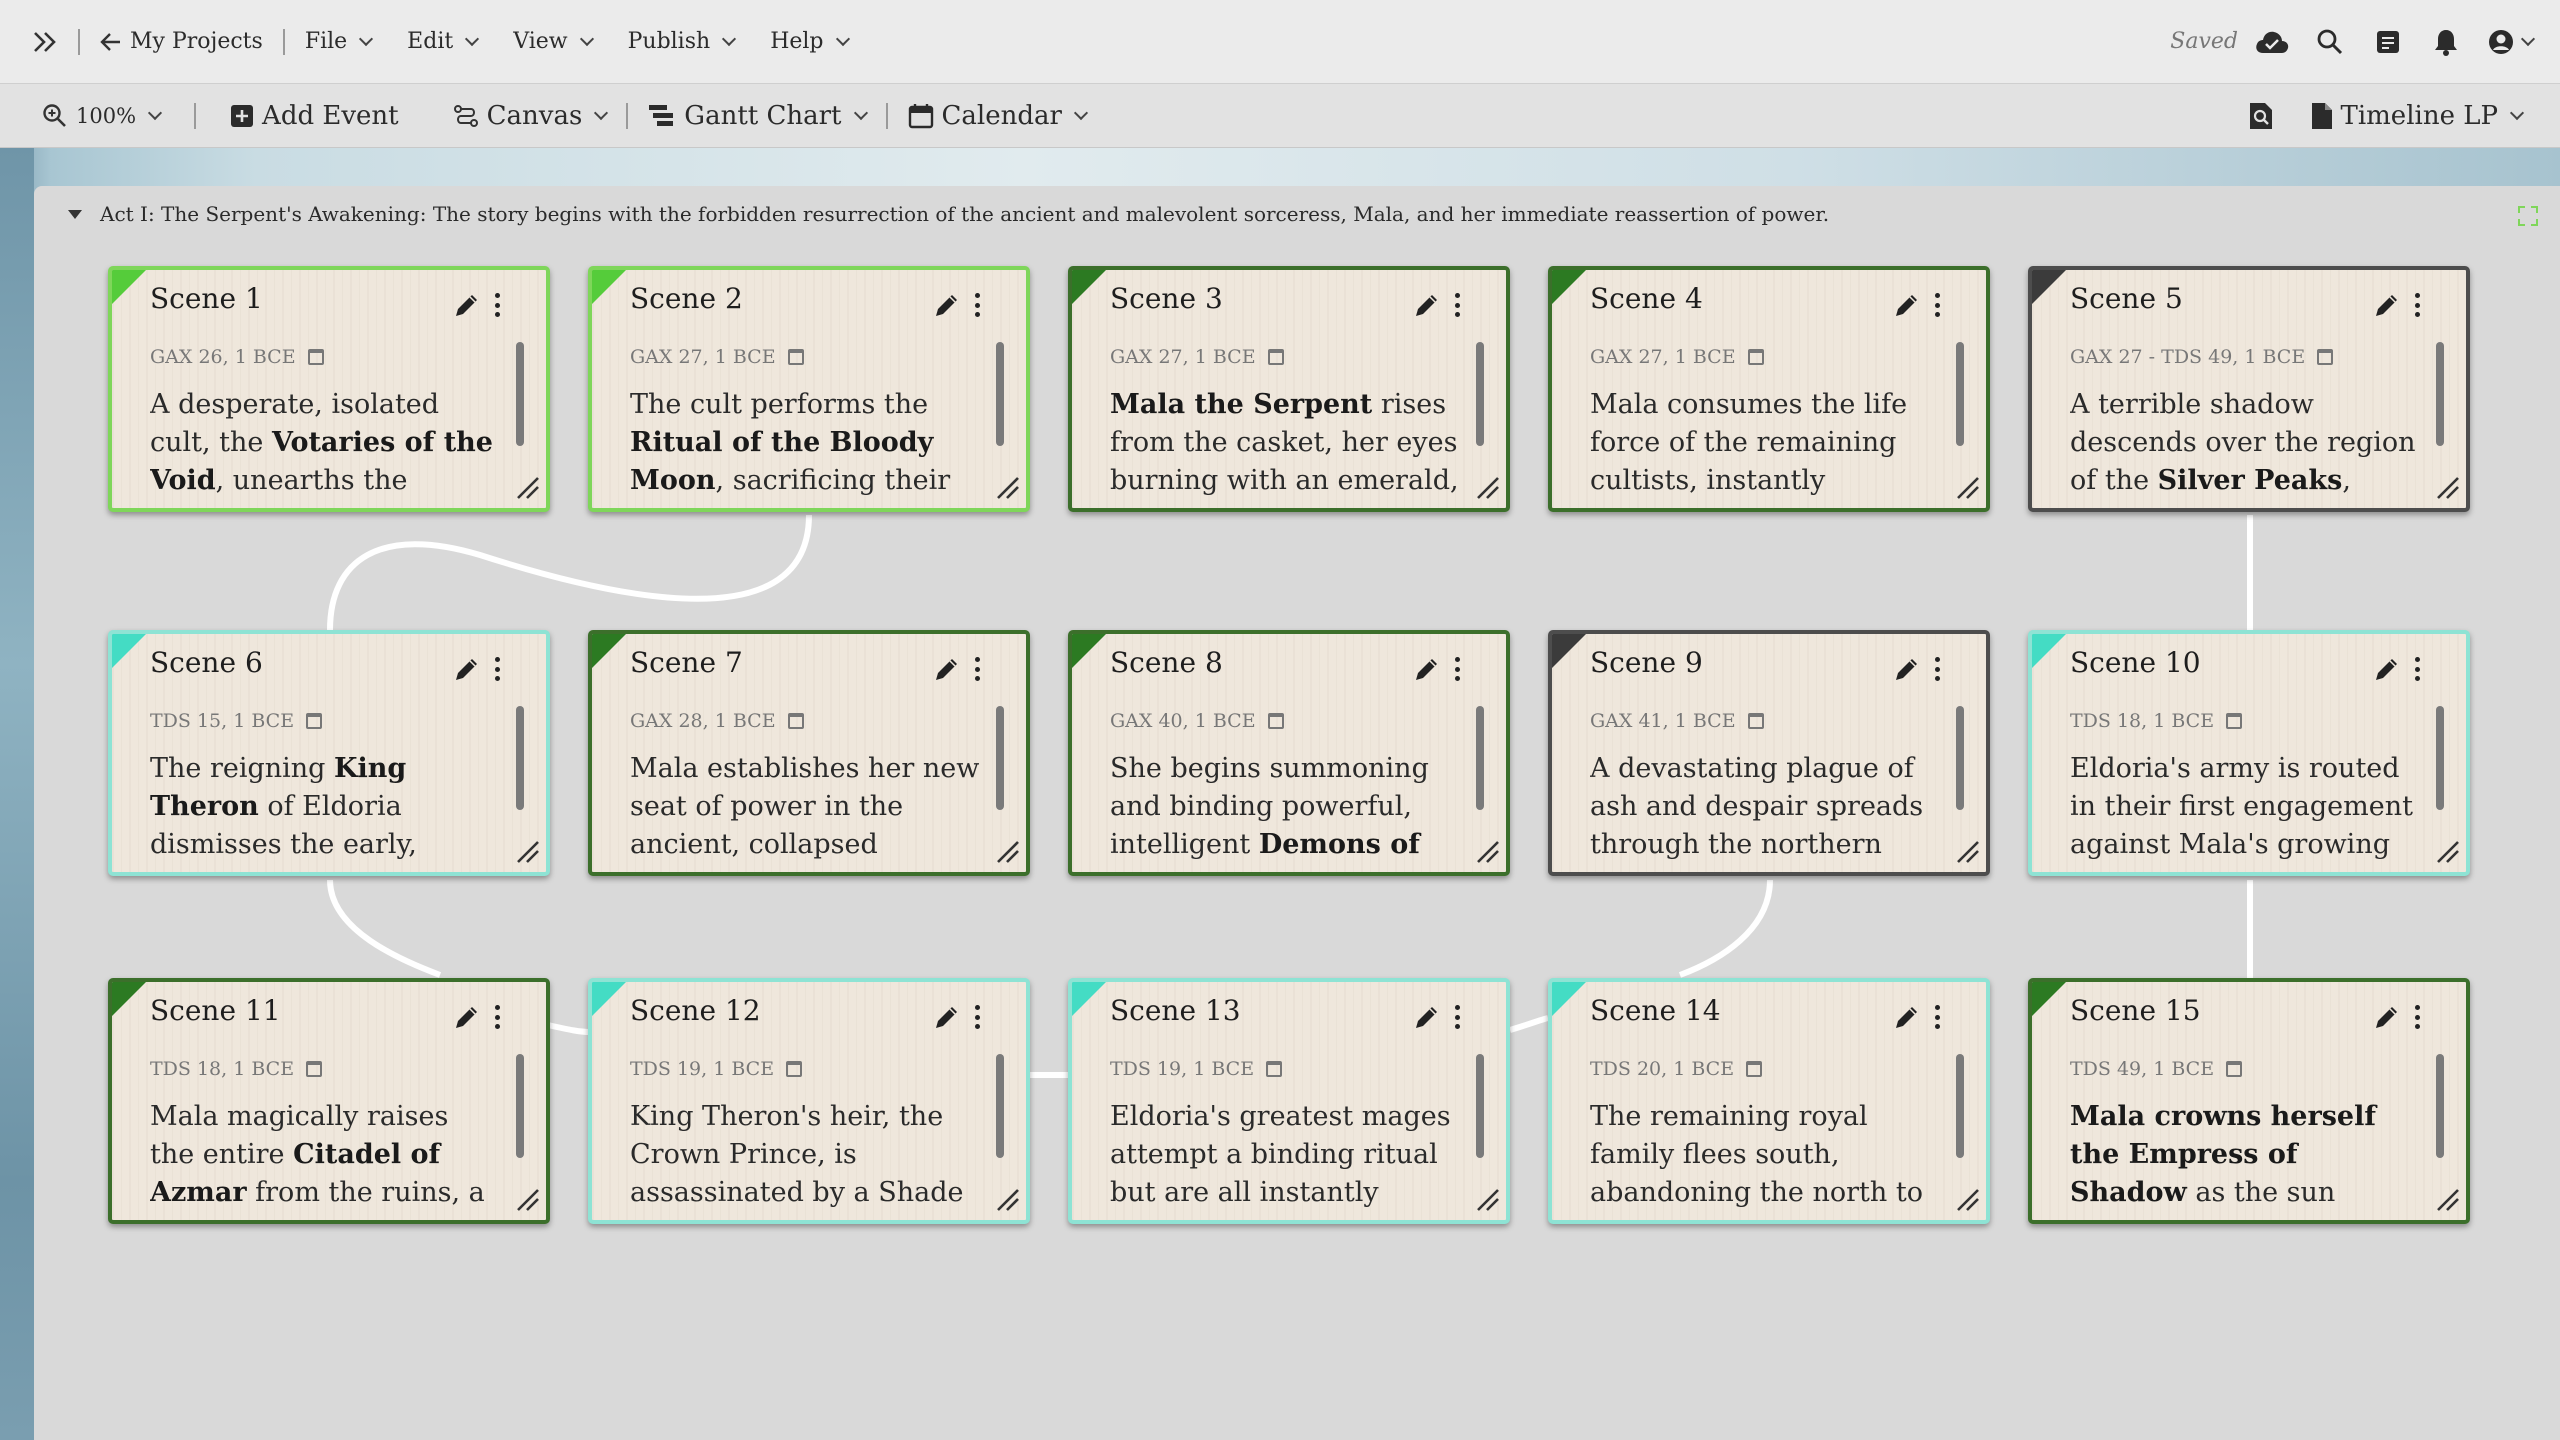 This screenshot has height=1440, width=2560. Describe the element at coordinates (2446, 42) in the screenshot. I see `notifications-button` at that location.